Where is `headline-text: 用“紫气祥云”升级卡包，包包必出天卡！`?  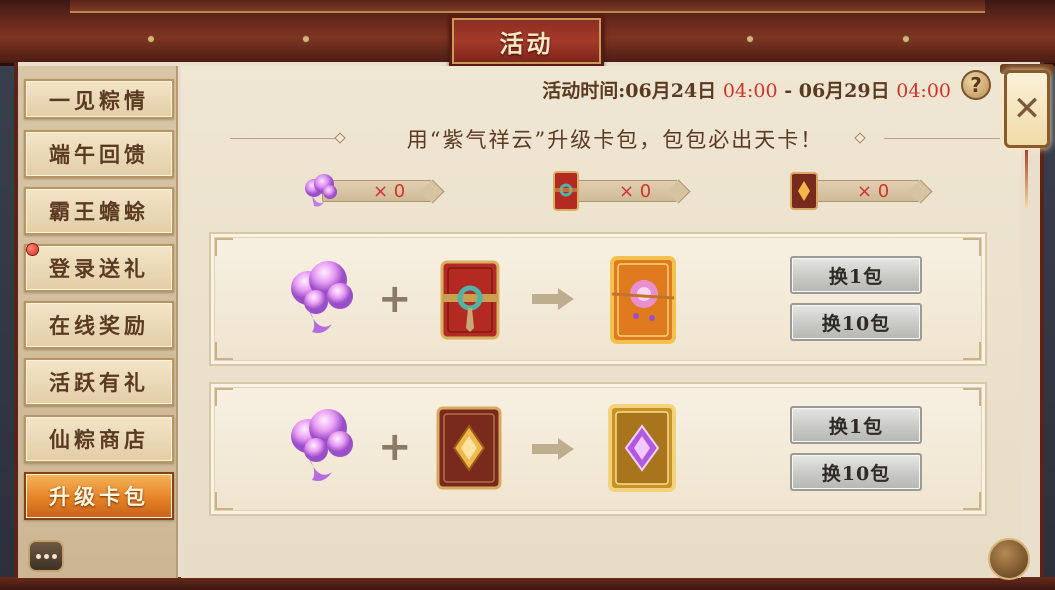 headline-text: 用“紫气祥云”升级卡包，包包必出天卡！ is located at coordinates (615, 140).